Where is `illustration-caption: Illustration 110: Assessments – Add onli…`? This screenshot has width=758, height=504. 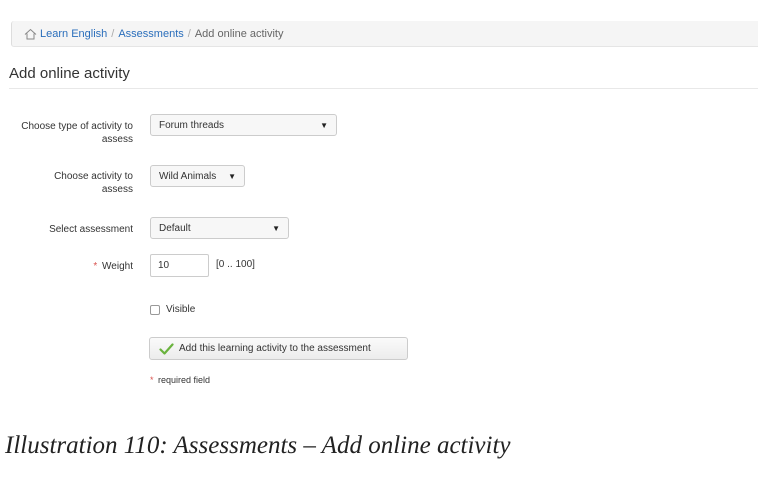
illustration-caption: Illustration 110: Assessments – Add onli… is located at coordinates (258, 445).